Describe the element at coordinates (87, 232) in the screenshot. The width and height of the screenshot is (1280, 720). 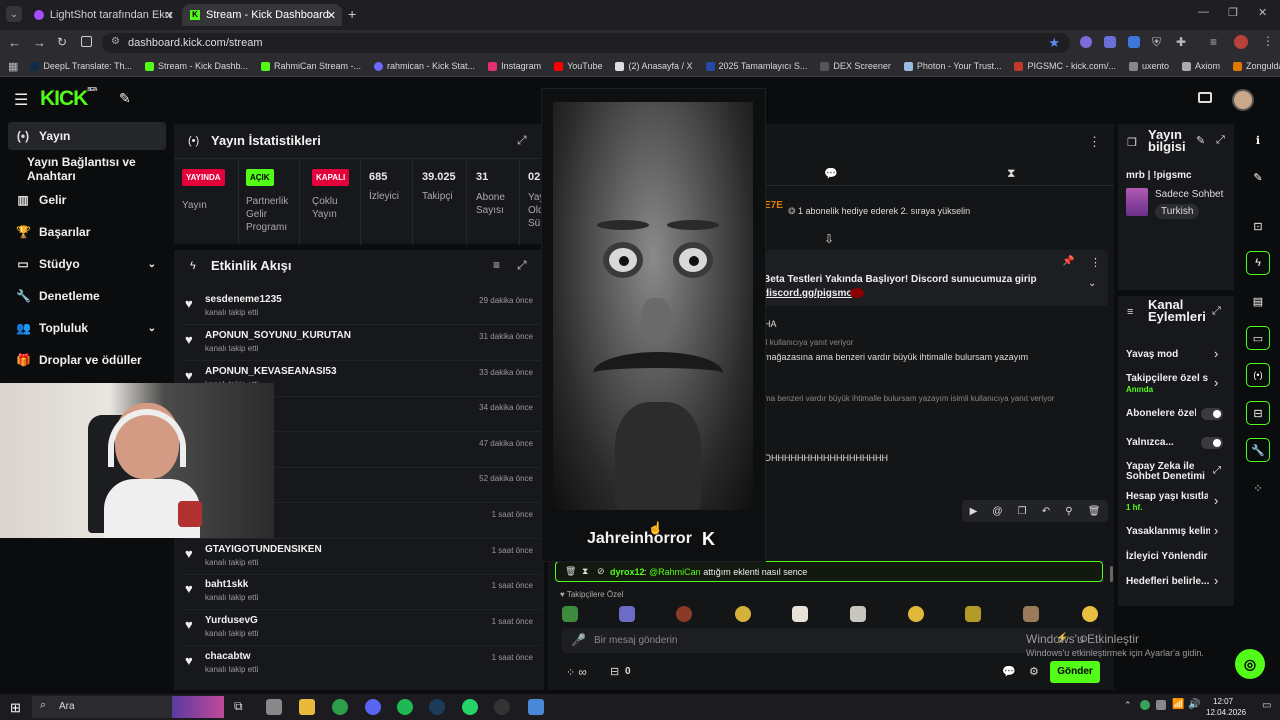
I see `sidebar-item-basarilar: 🏆 Başarılar` at that location.